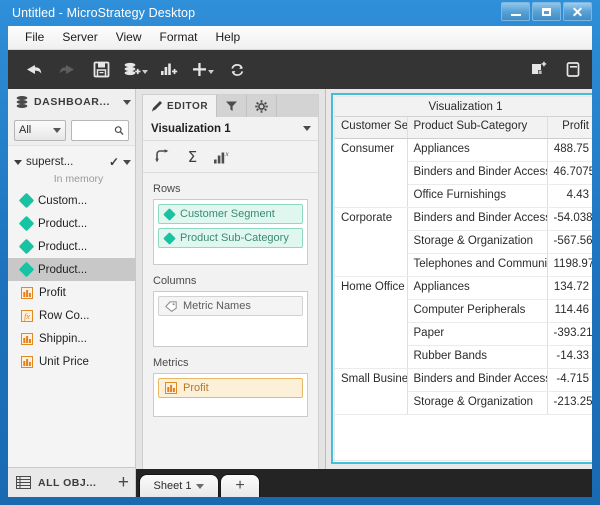  I want to click on rows-chip-customer-segment: Customer Segment, so click(230, 214).